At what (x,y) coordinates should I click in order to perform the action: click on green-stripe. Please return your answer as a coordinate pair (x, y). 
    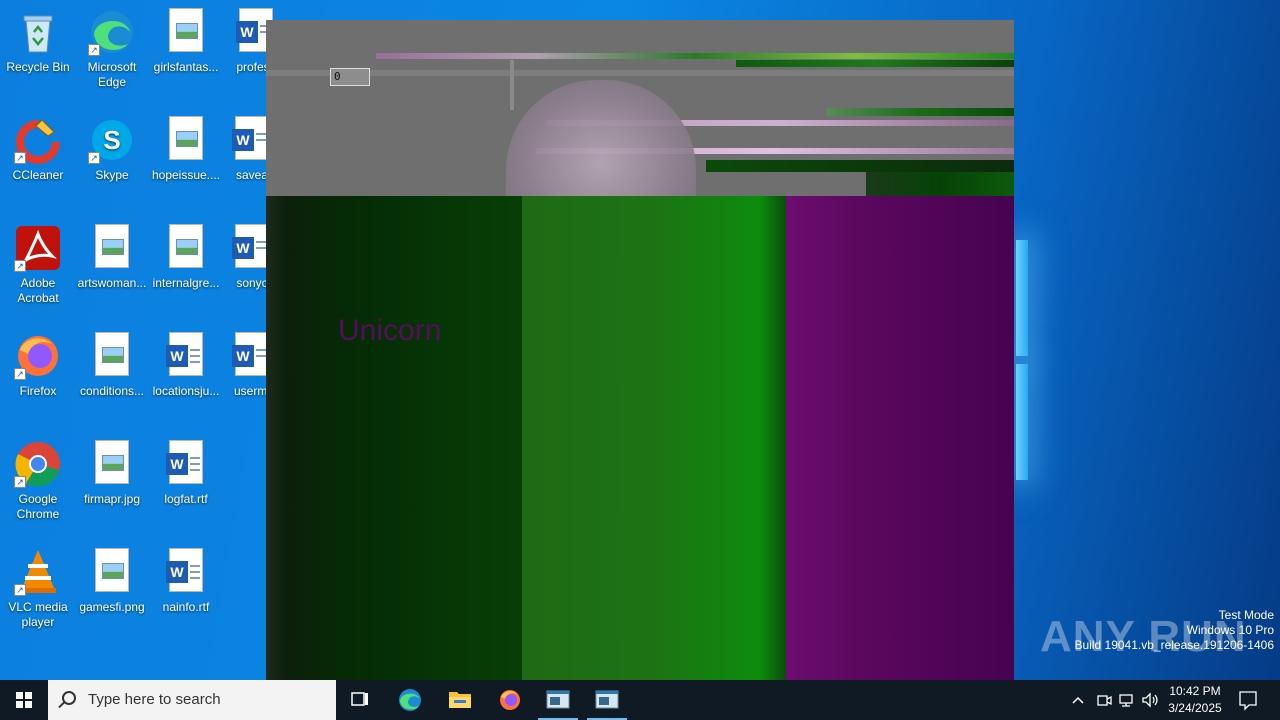
    Looking at the image, I should click on (654, 438).